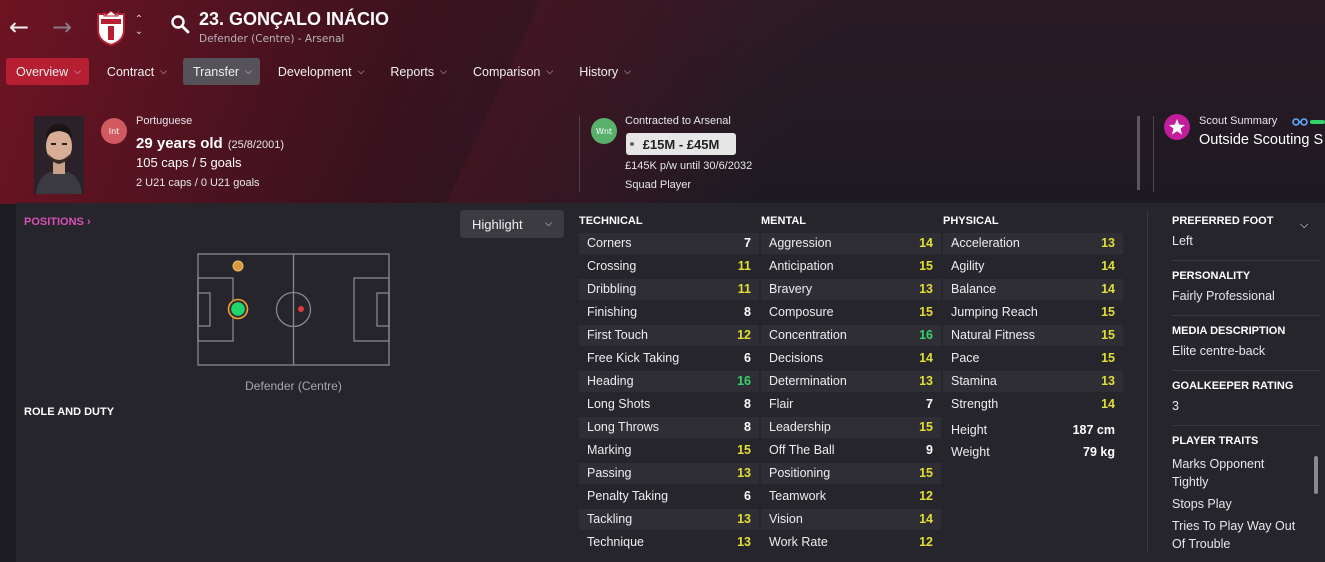 The width and height of the screenshot is (1325, 562). I want to click on attribute-row: Balance 14, so click(1033, 289).